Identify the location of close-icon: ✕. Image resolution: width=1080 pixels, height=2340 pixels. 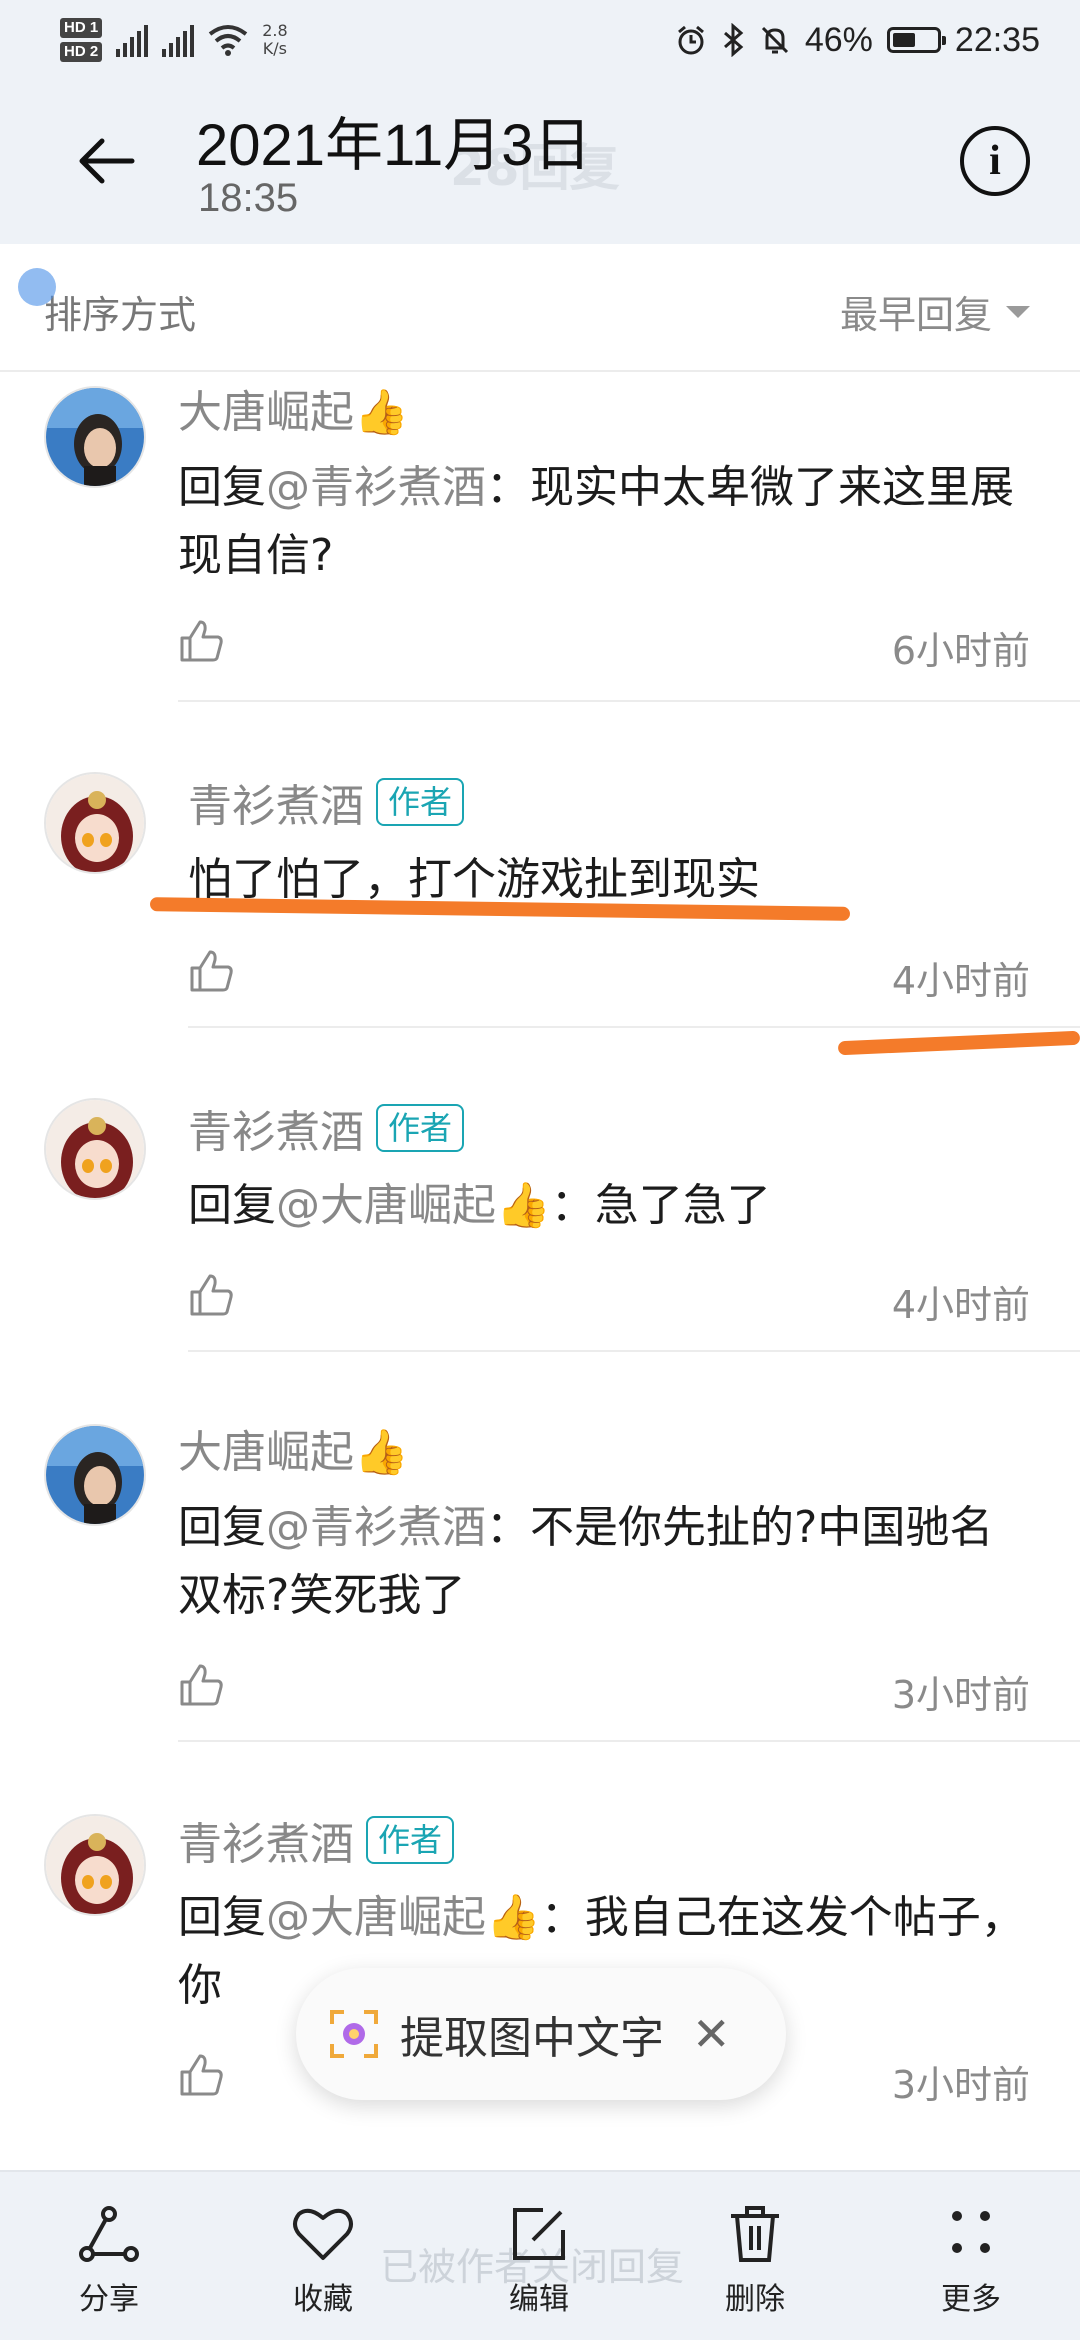
(711, 2034).